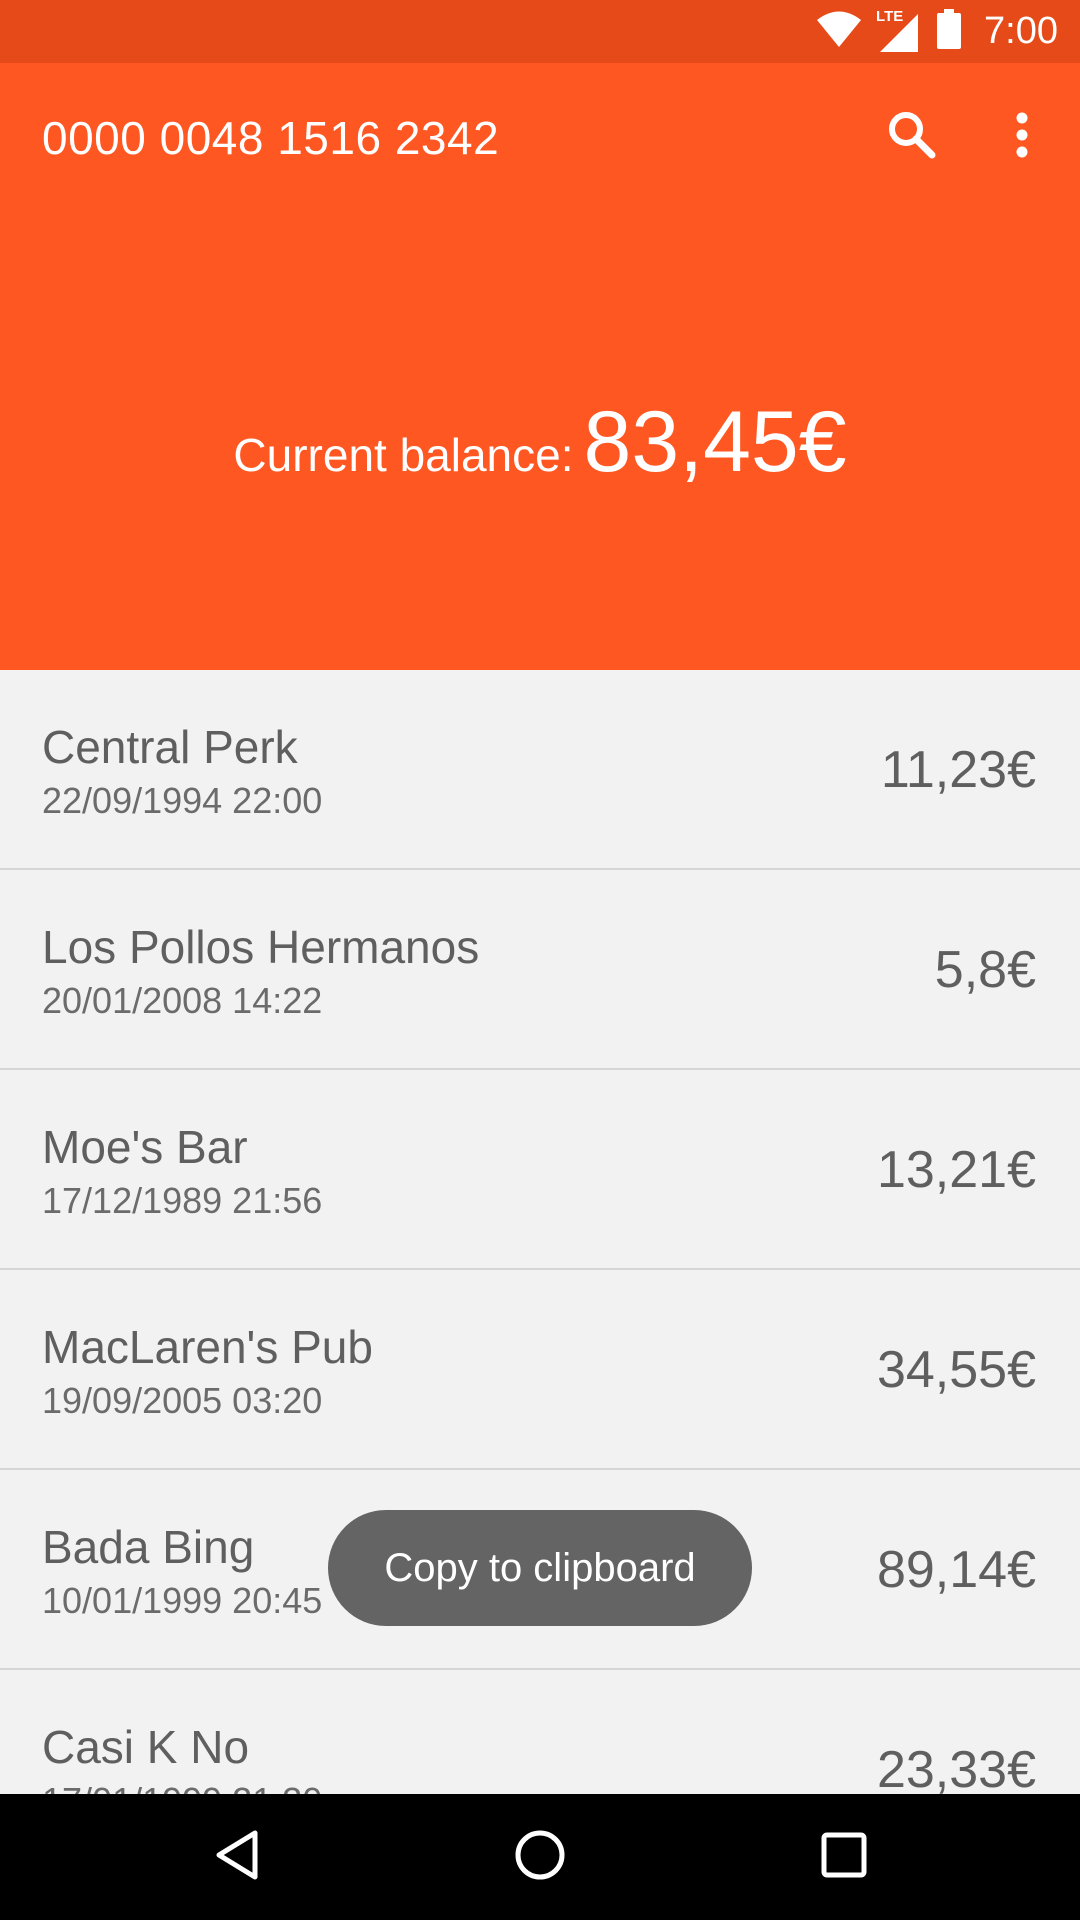 This screenshot has width=1080, height=1920. What do you see at coordinates (271, 138) in the screenshot?
I see `card-number-title: 0000 0048 1516 2342` at bounding box center [271, 138].